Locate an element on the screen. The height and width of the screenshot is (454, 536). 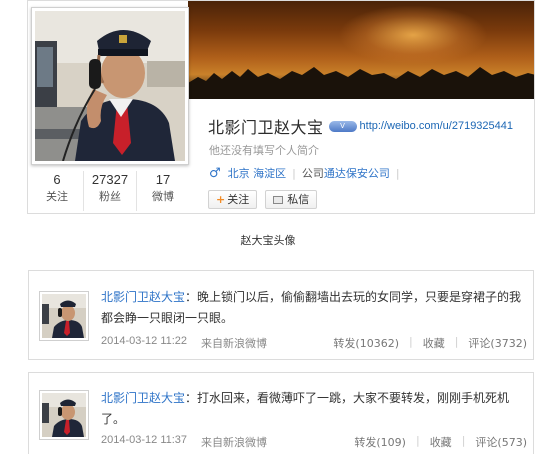
plus-icon: + is located at coordinates (221, 199).